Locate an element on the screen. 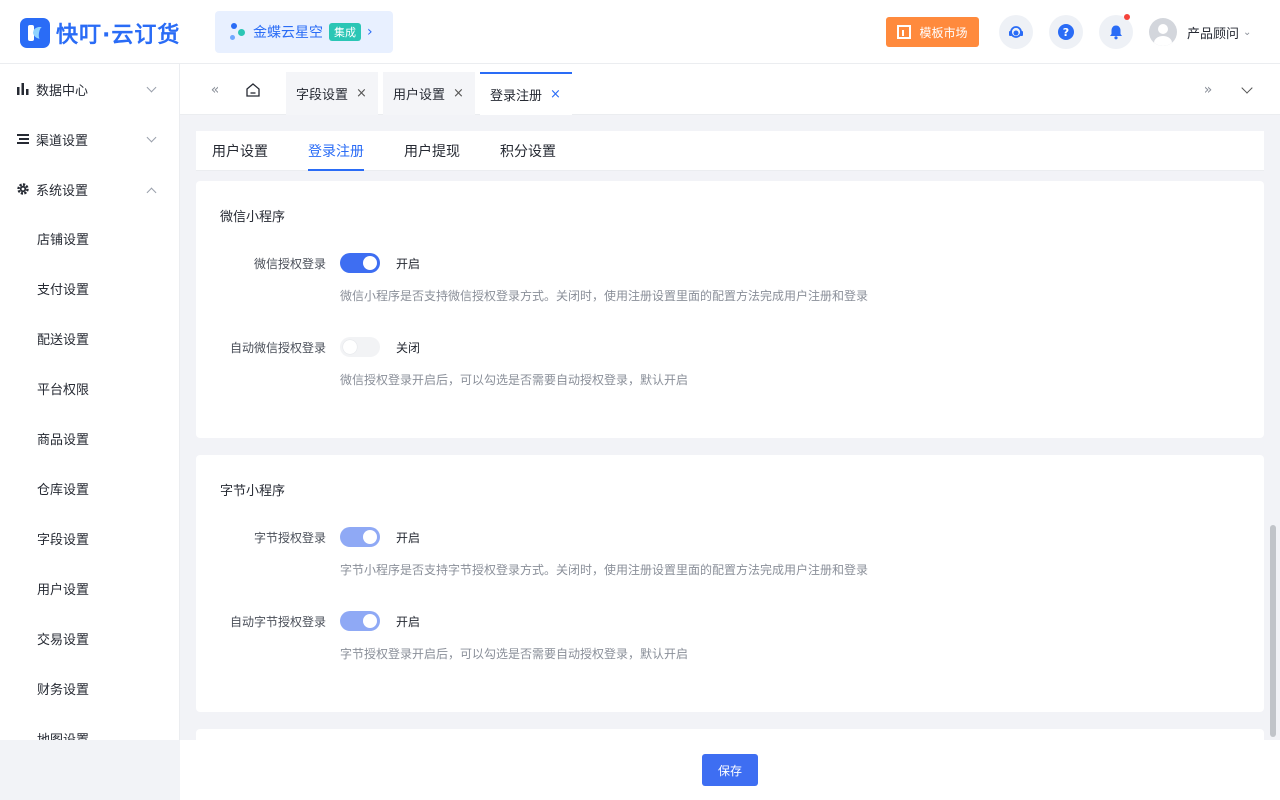 The height and width of the screenshot is (800, 1280). template-market-button: 模板市场 is located at coordinates (932, 32).